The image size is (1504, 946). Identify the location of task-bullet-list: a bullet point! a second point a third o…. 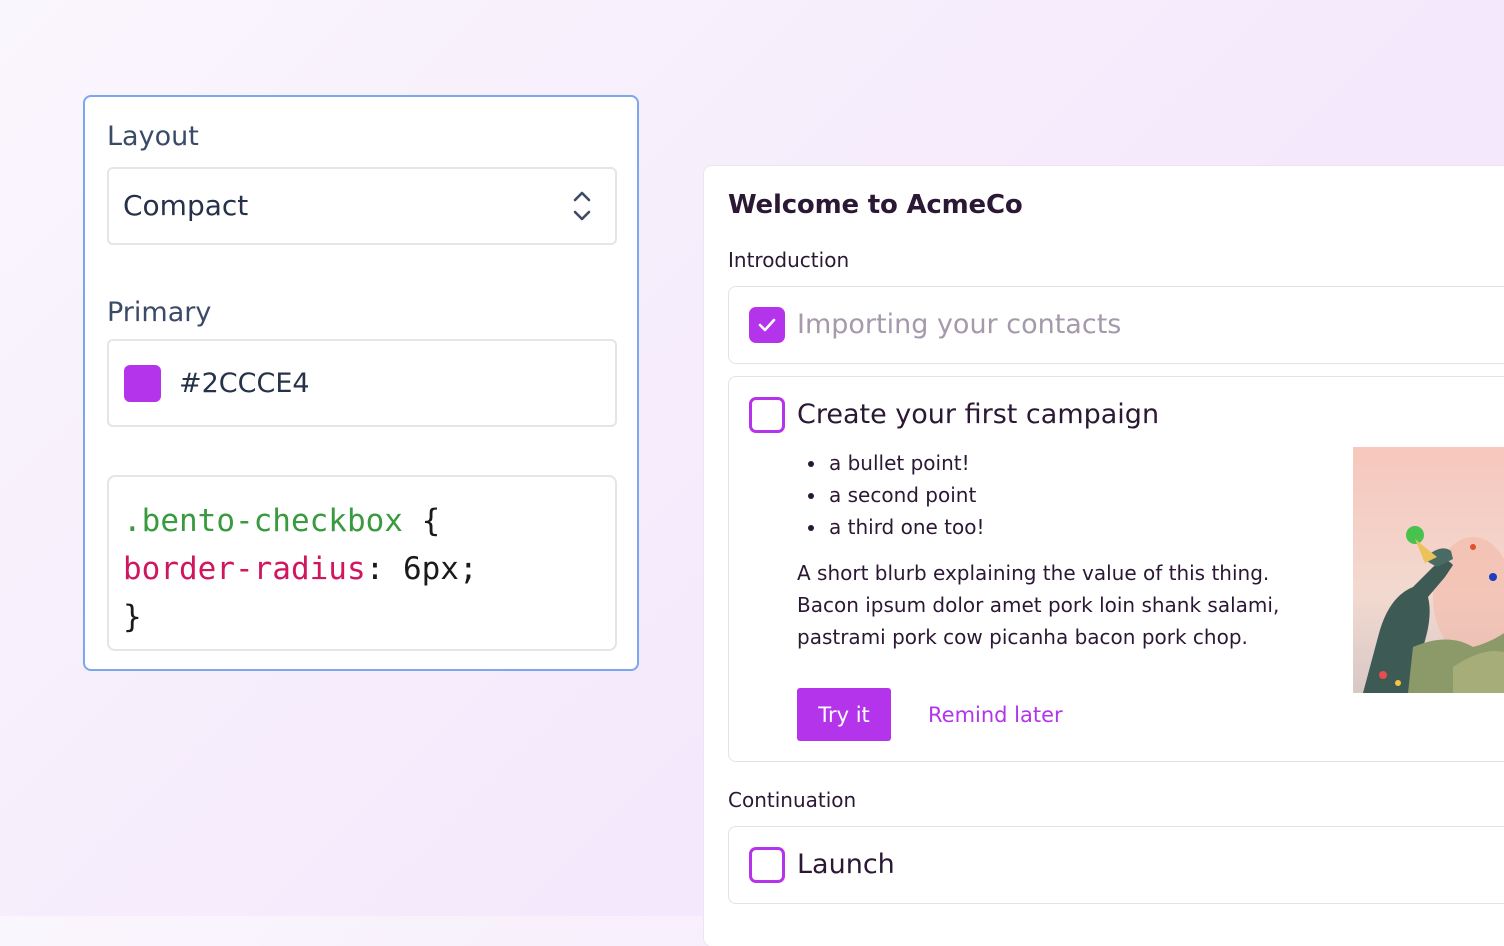
(891, 495).